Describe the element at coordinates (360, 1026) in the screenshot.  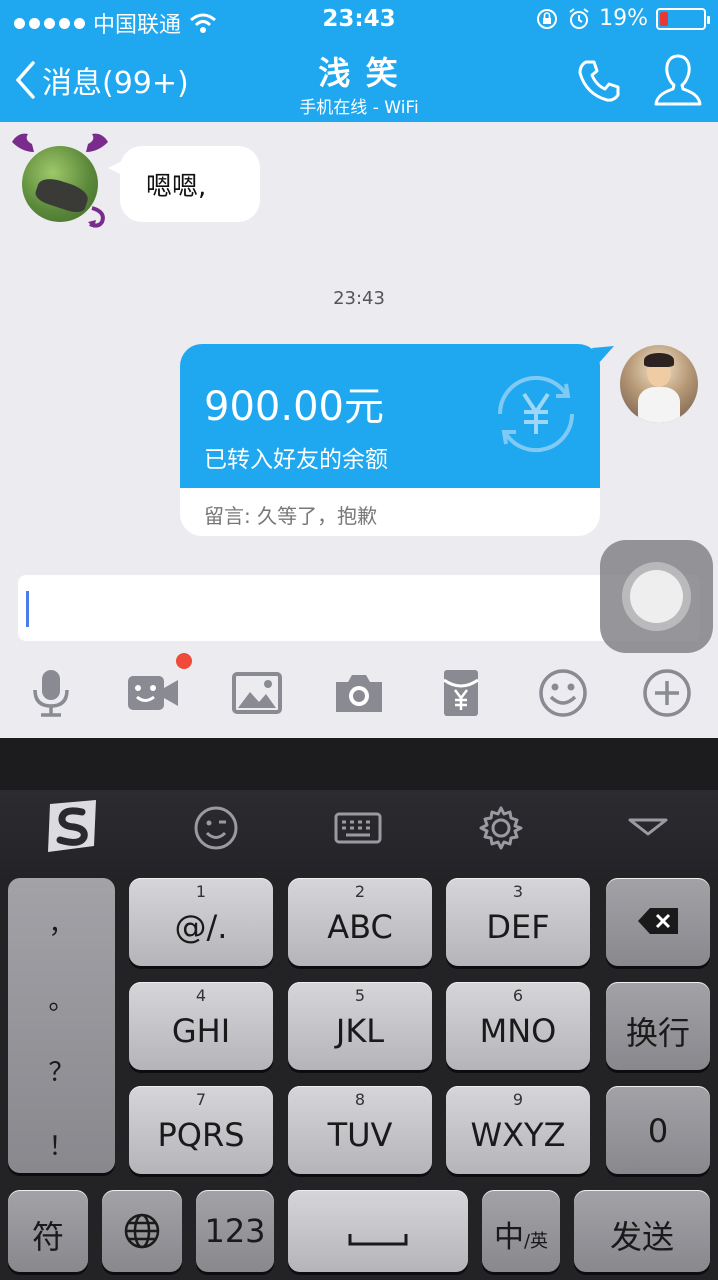
I see `key-5: 5 JKL` at that location.